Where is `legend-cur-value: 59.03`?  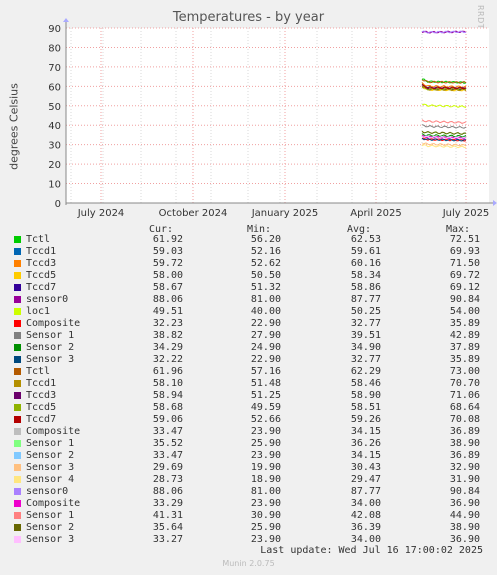 legend-cur-value: 59.03 is located at coordinates (167, 251).